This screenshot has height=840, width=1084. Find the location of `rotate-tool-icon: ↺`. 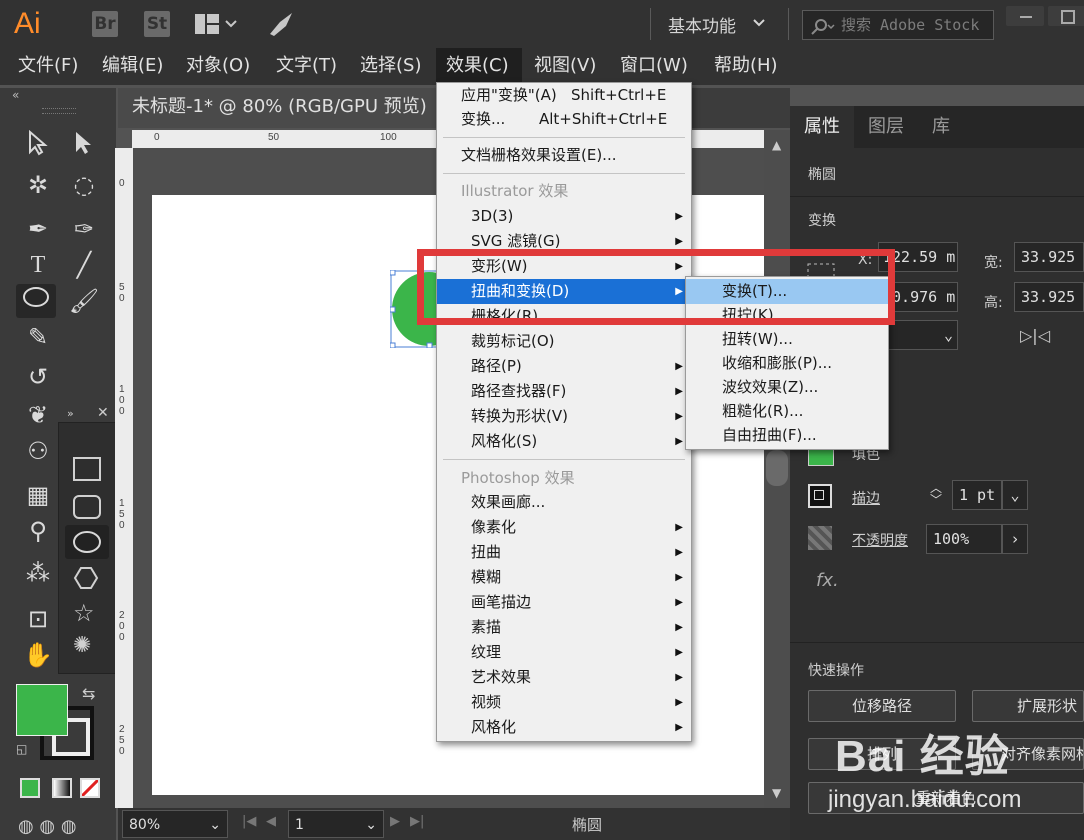

rotate-tool-icon: ↺ is located at coordinates (38, 377).